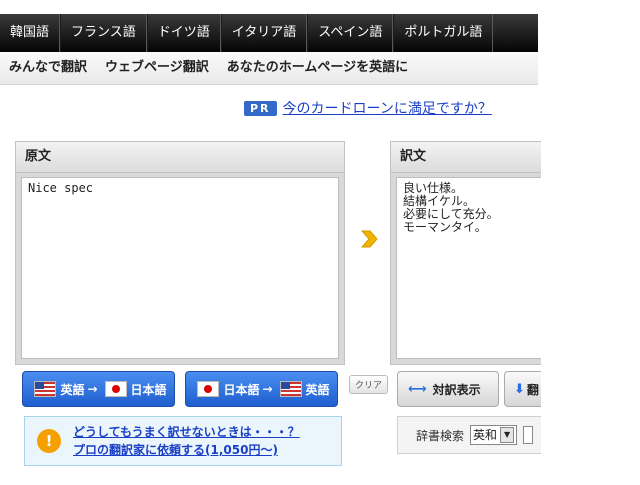  I want to click on tab-french: フランス語, so click(103, 33).